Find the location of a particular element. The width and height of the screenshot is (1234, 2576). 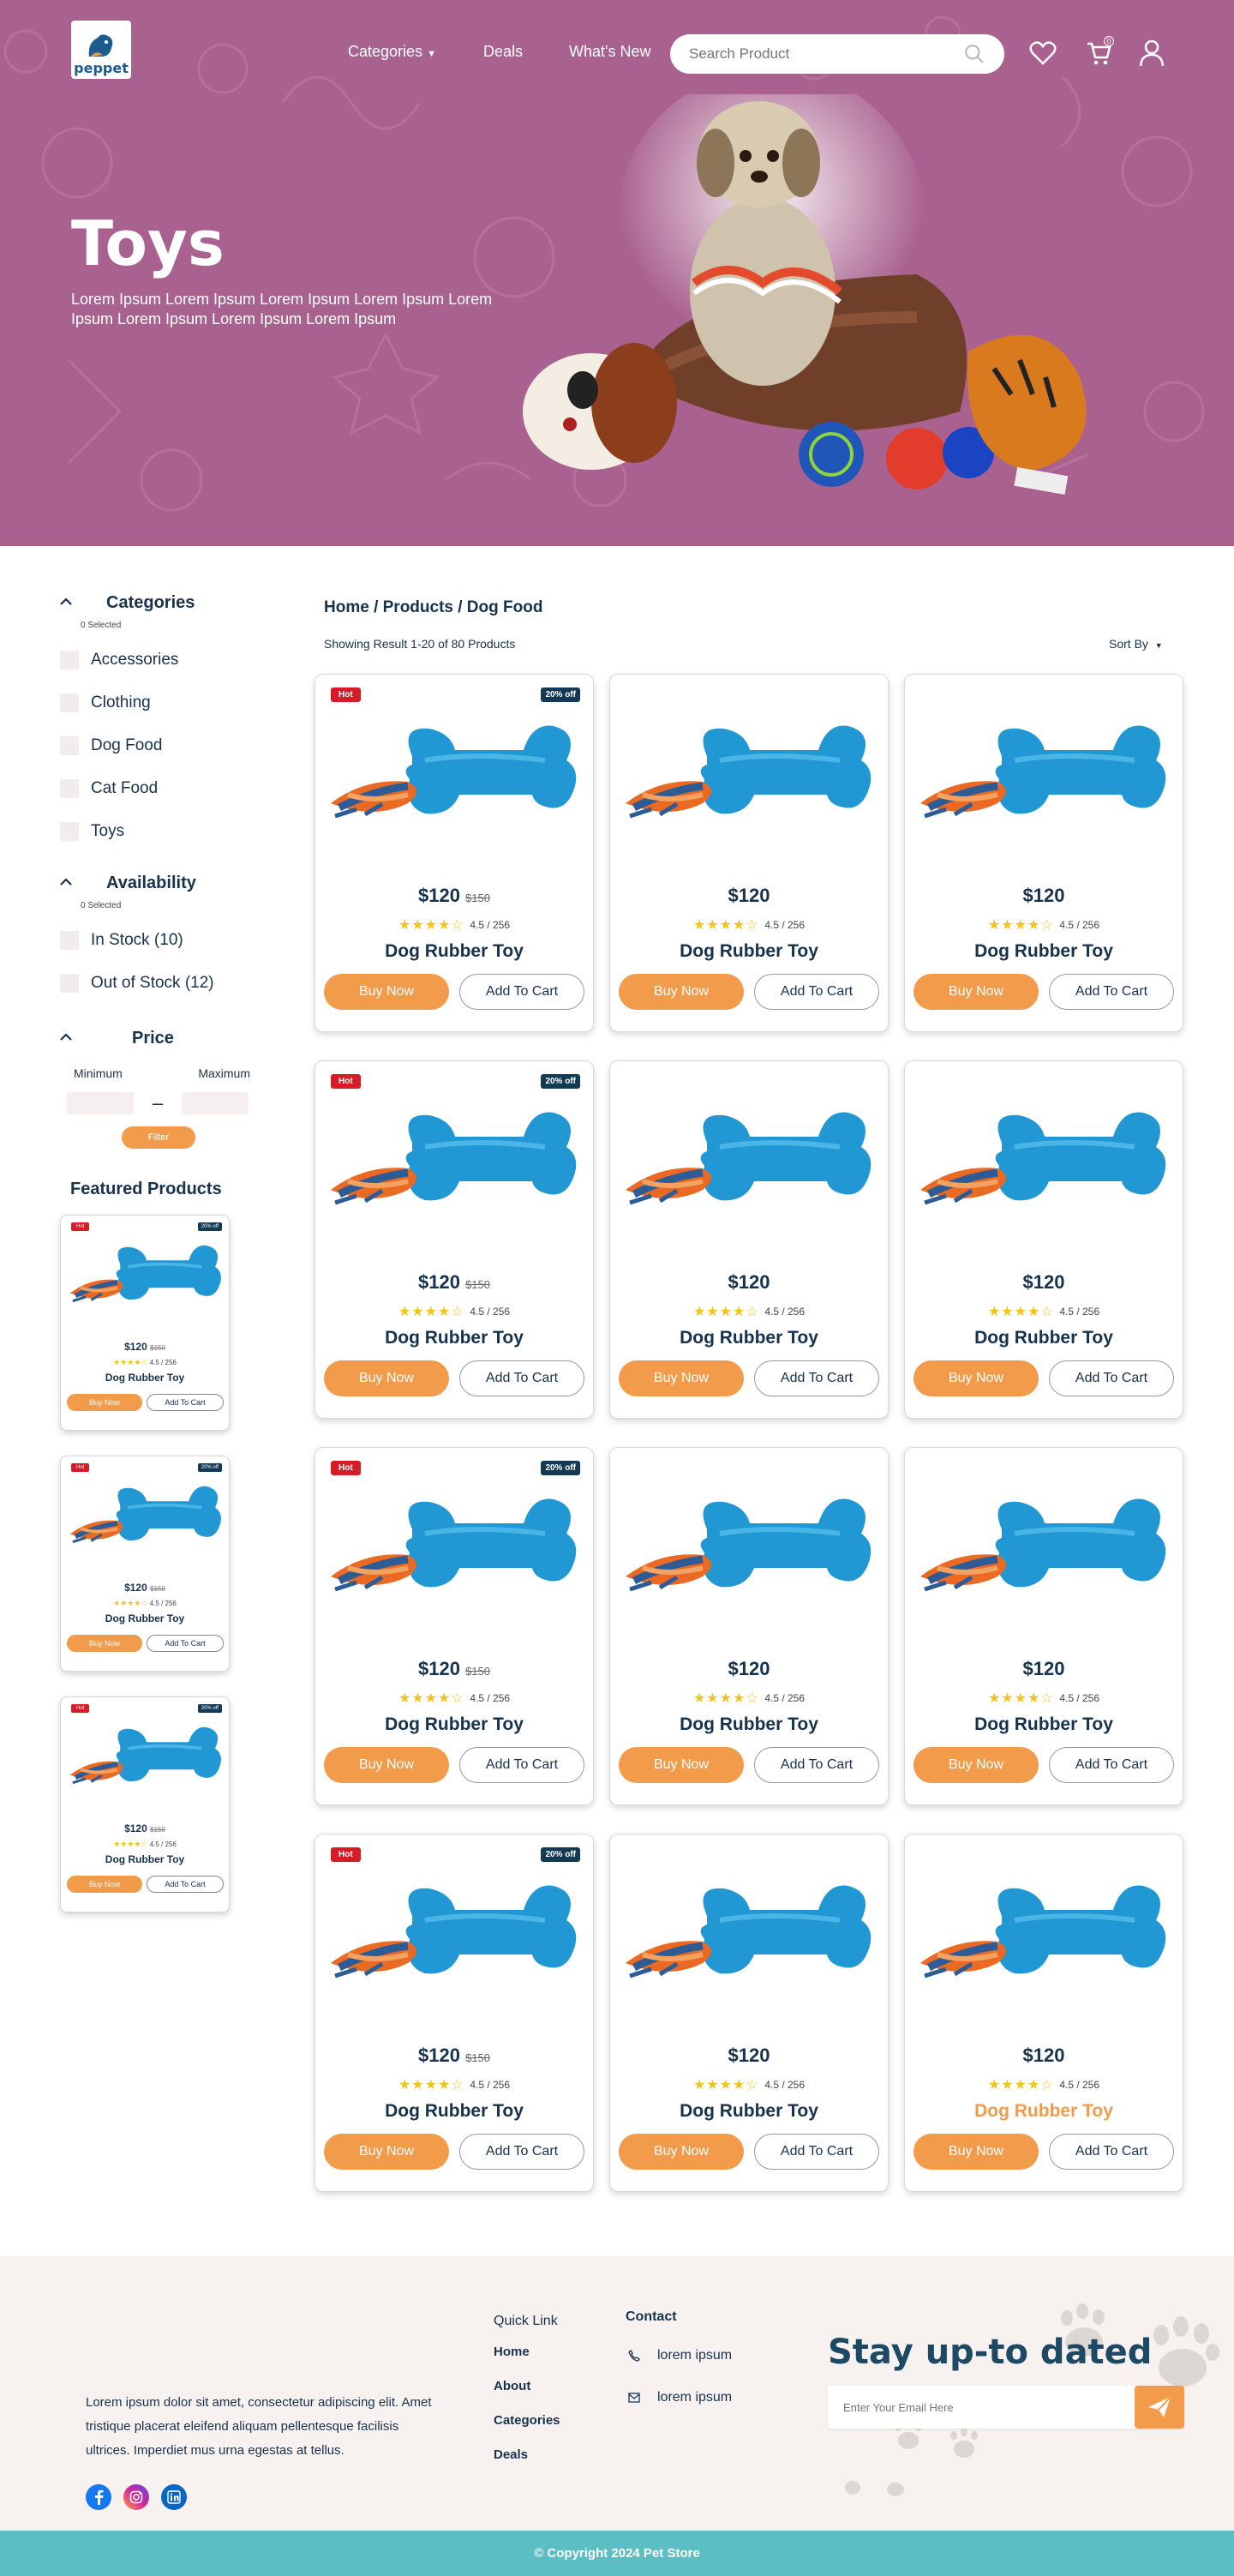

user-account-icon is located at coordinates (1151, 53).